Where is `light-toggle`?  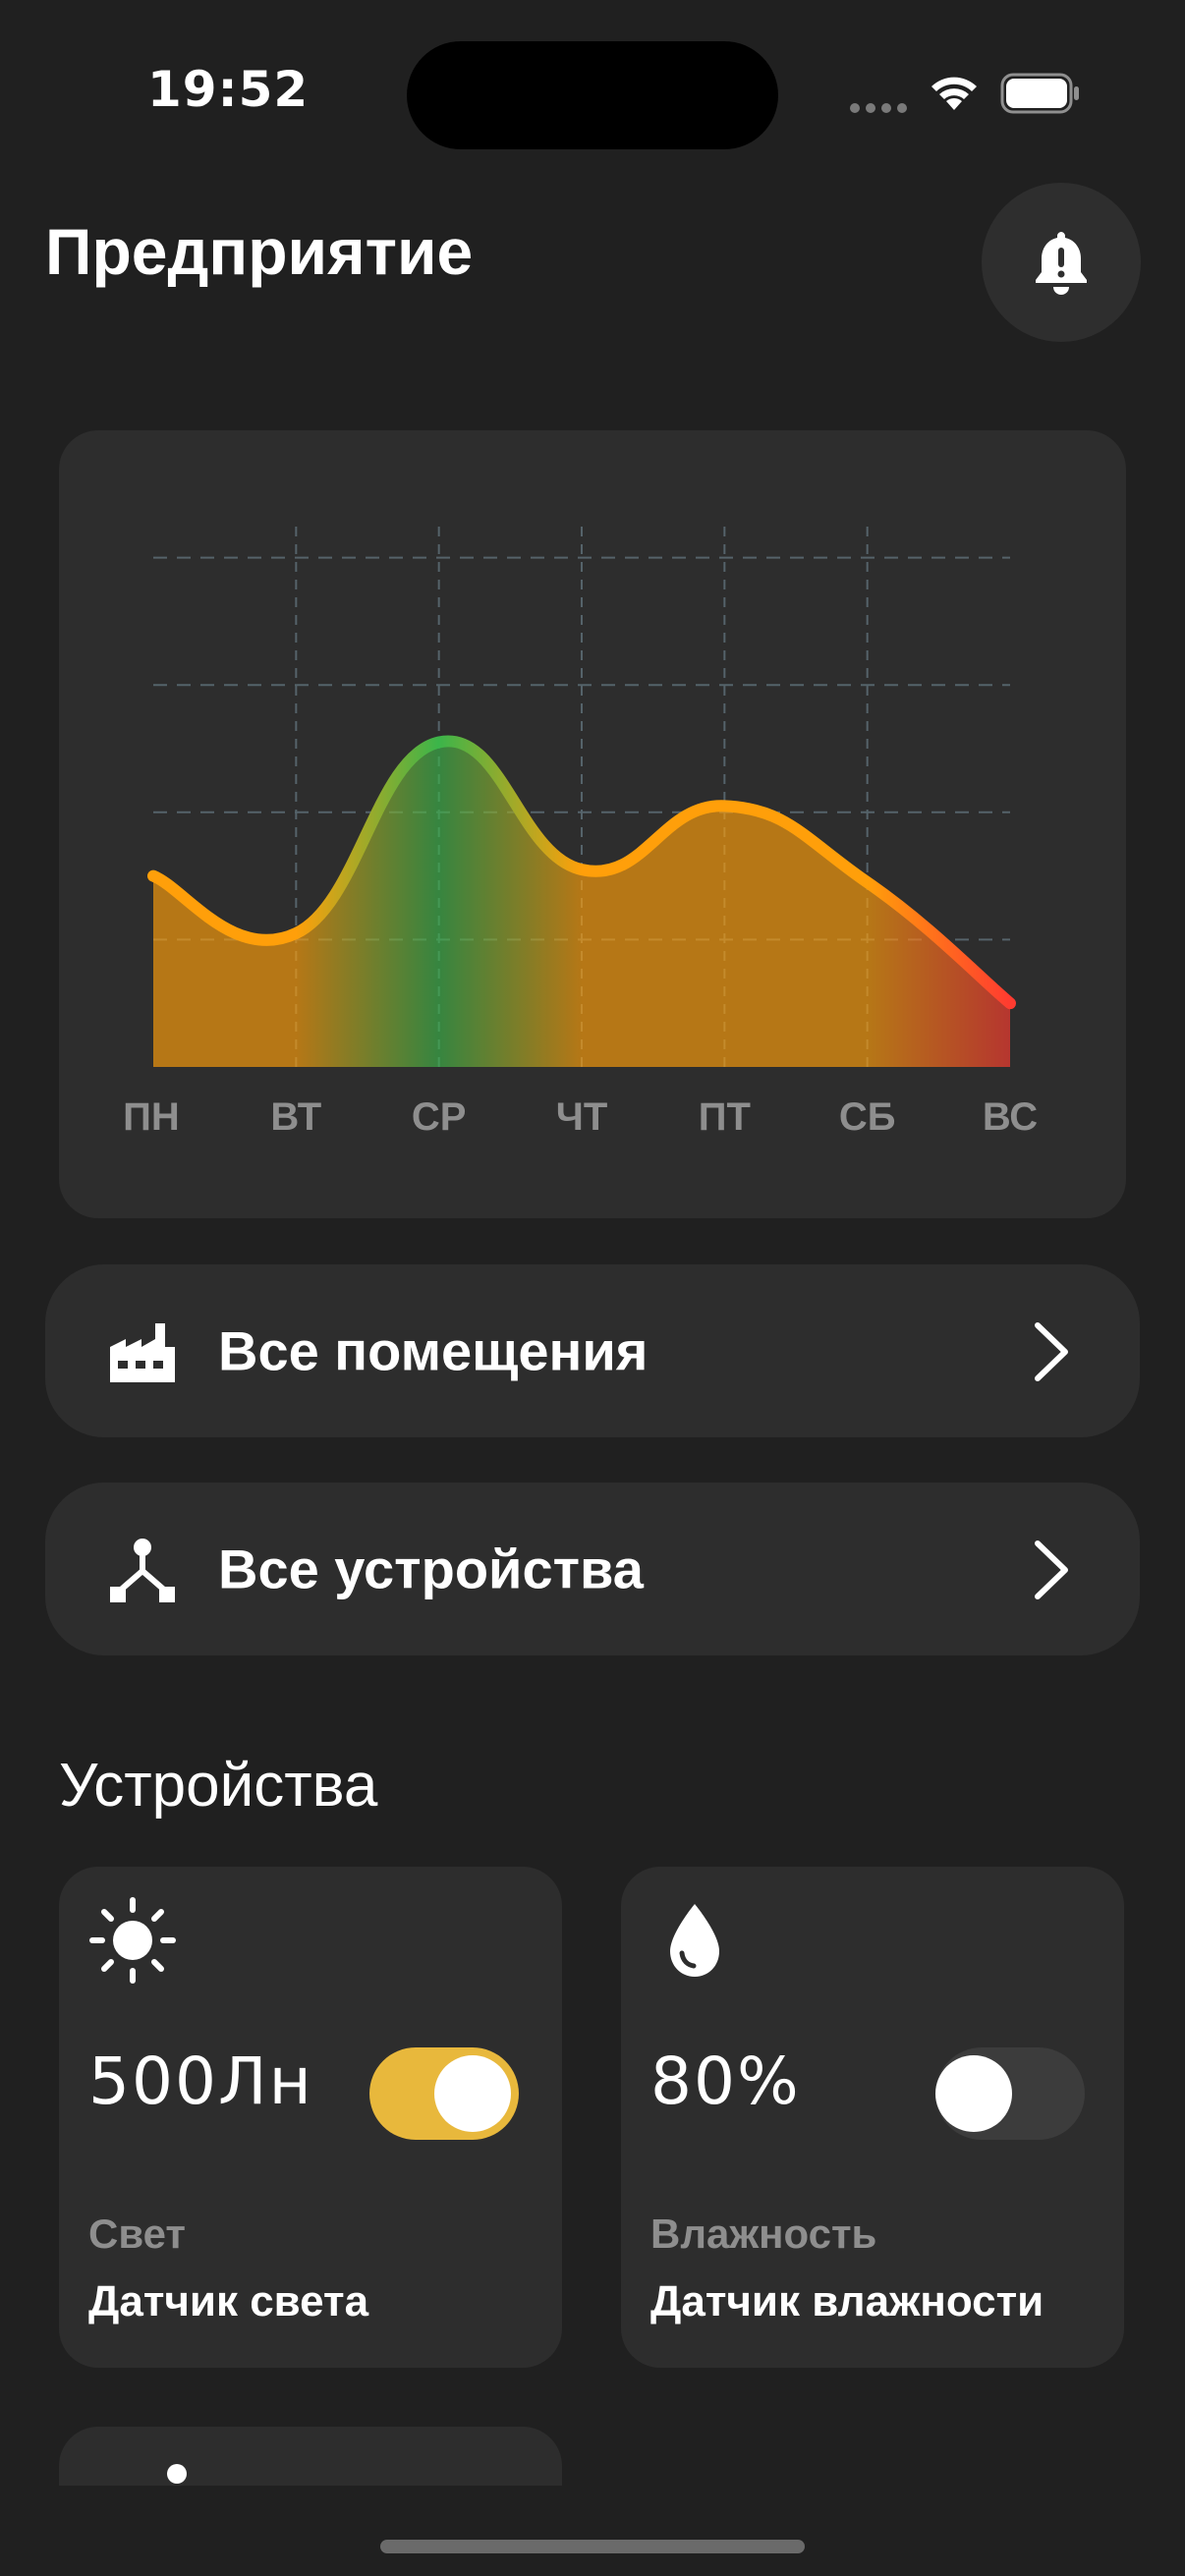 light-toggle is located at coordinates (444, 2093).